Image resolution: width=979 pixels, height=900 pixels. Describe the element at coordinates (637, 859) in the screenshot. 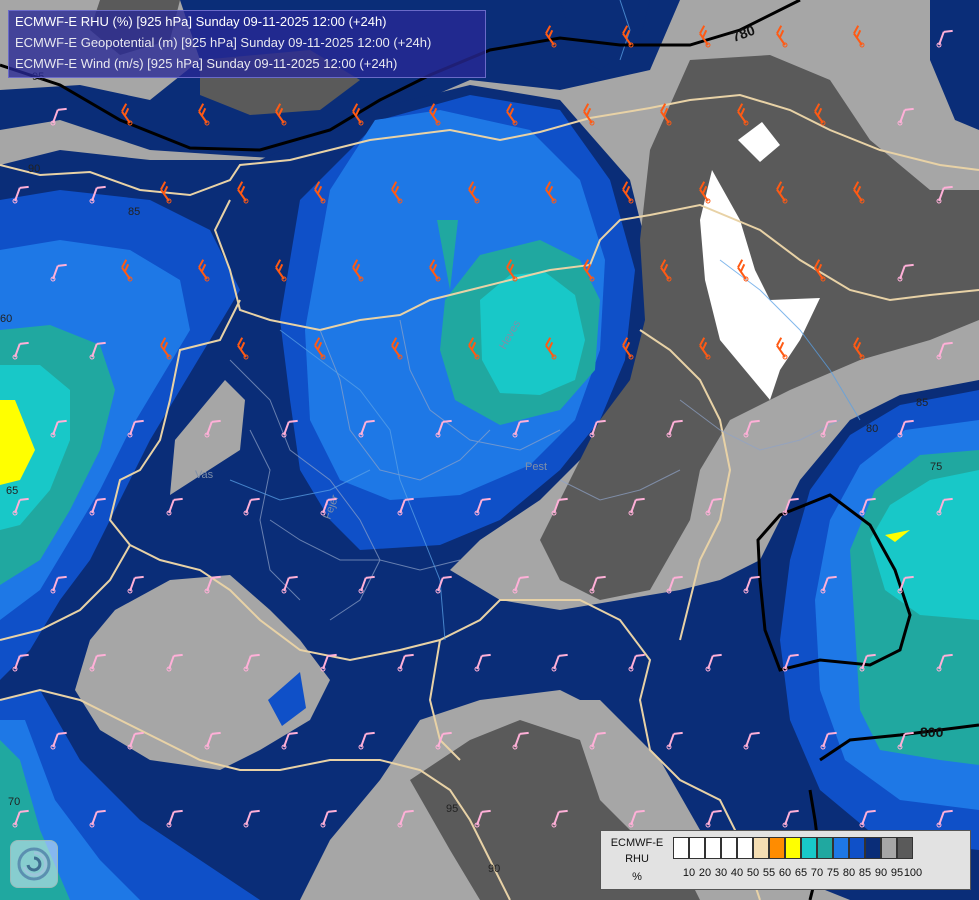

I see `legend-variable: RHU` at that location.